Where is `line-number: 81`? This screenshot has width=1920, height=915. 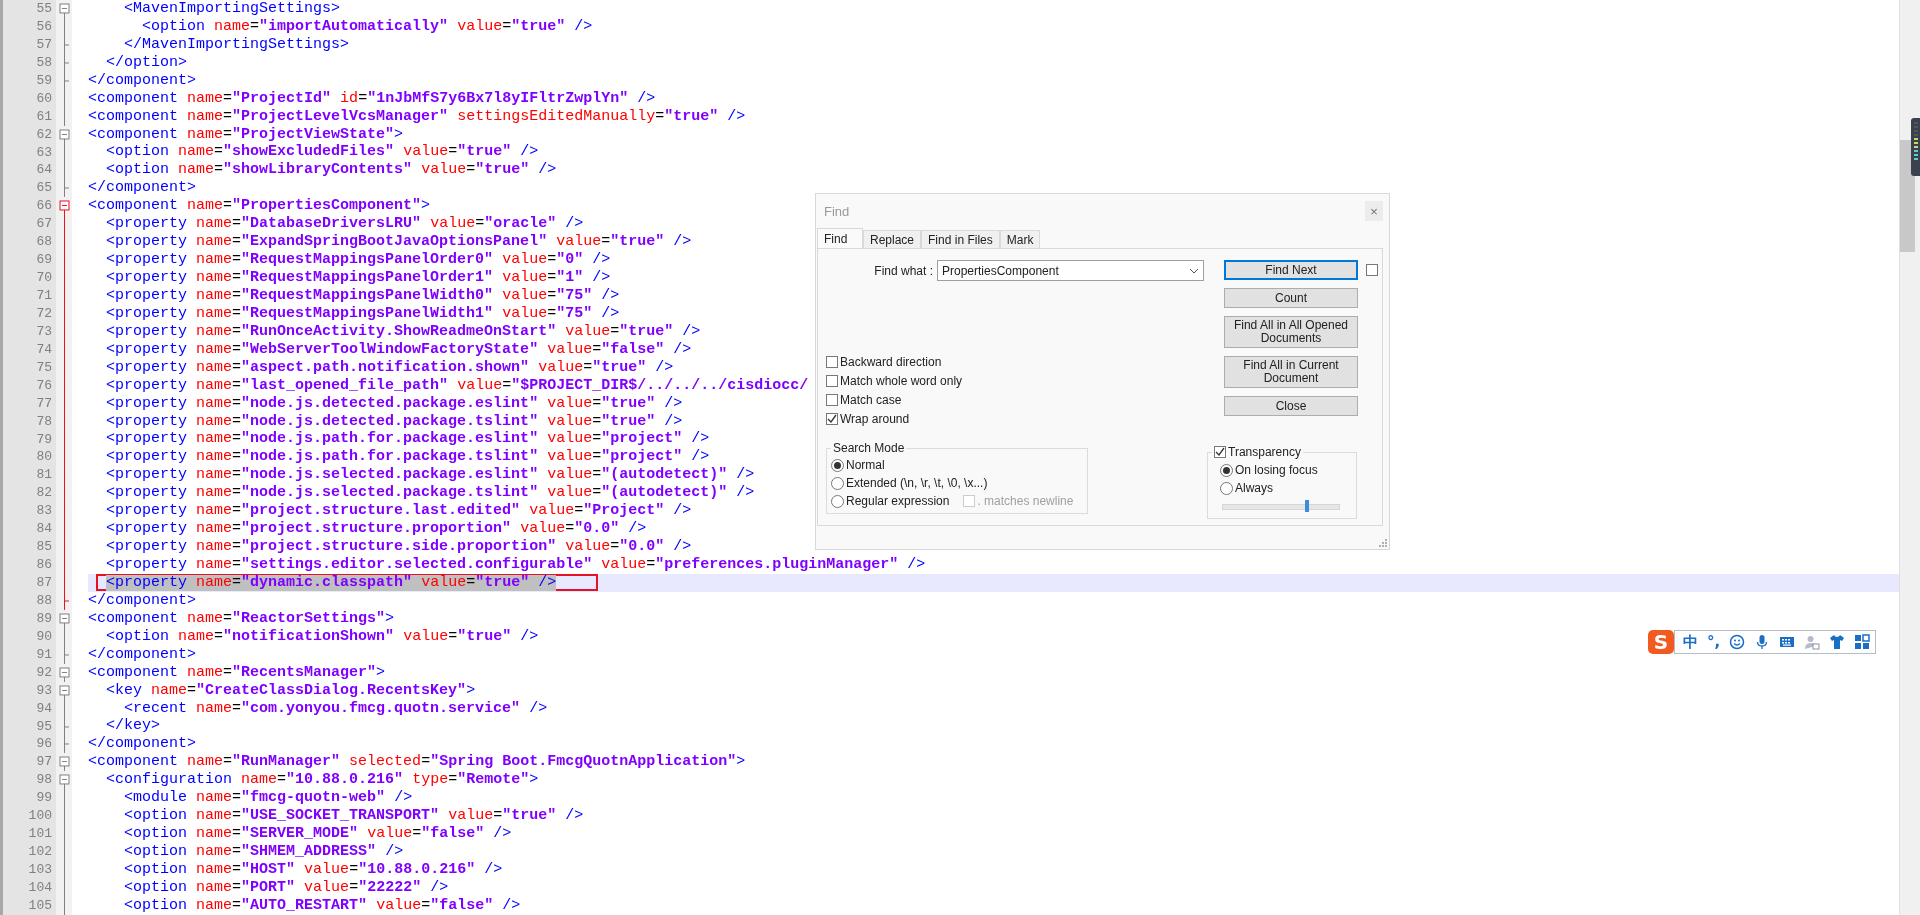
line-number: 81 is located at coordinates (29, 475).